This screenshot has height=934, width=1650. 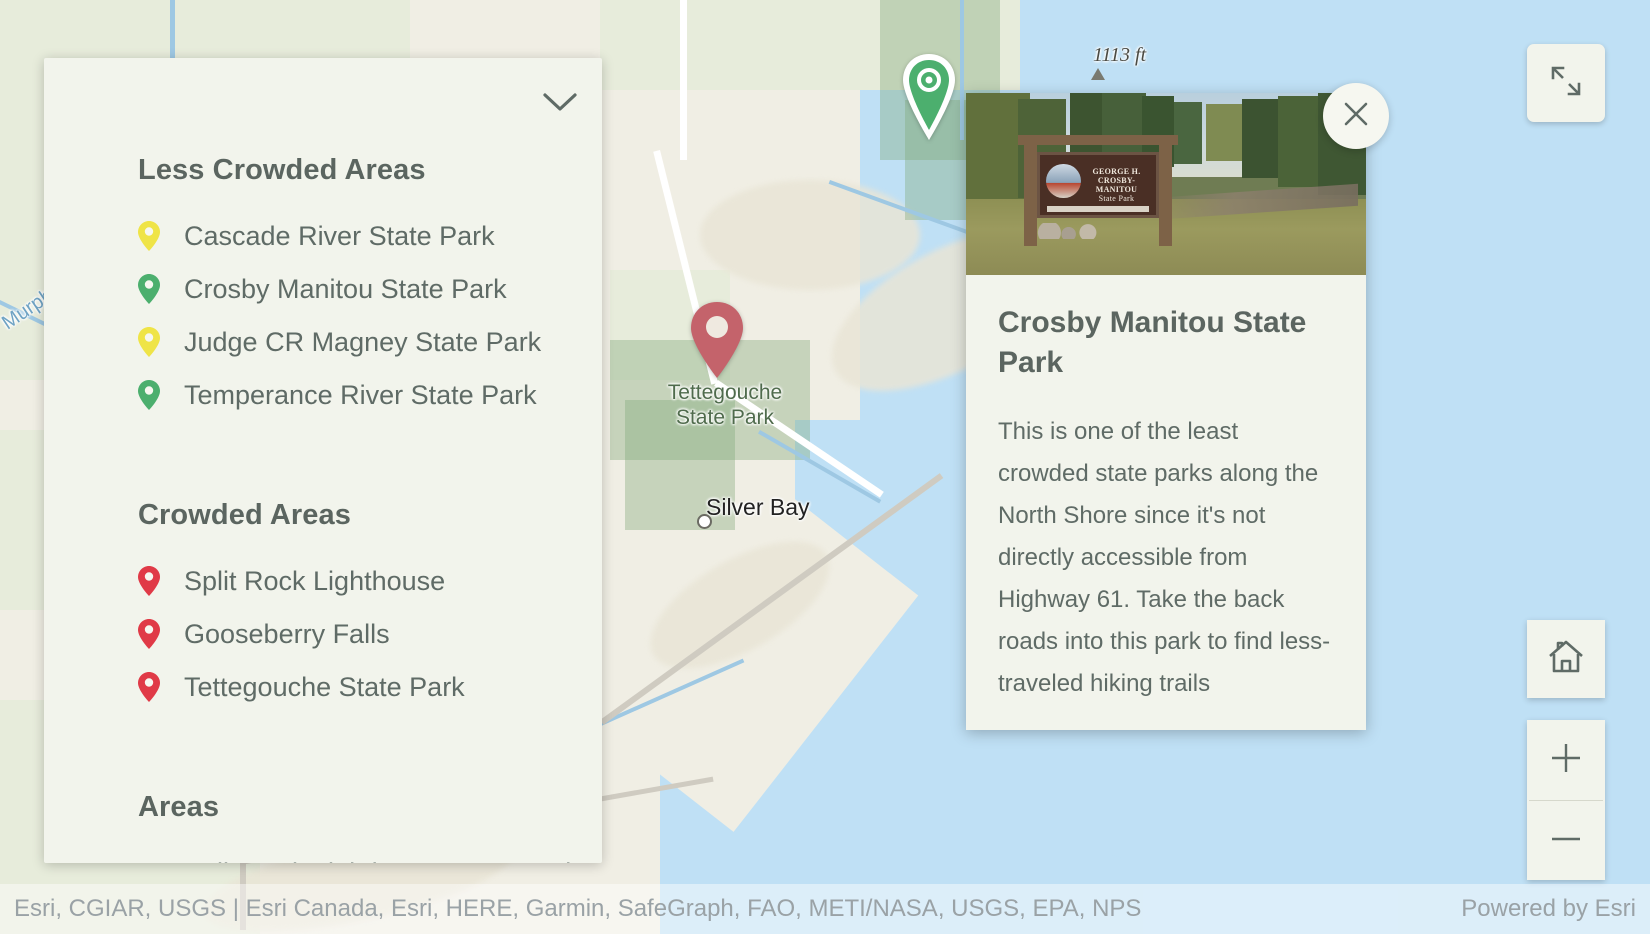 I want to click on home-button, so click(x=1566, y=659).